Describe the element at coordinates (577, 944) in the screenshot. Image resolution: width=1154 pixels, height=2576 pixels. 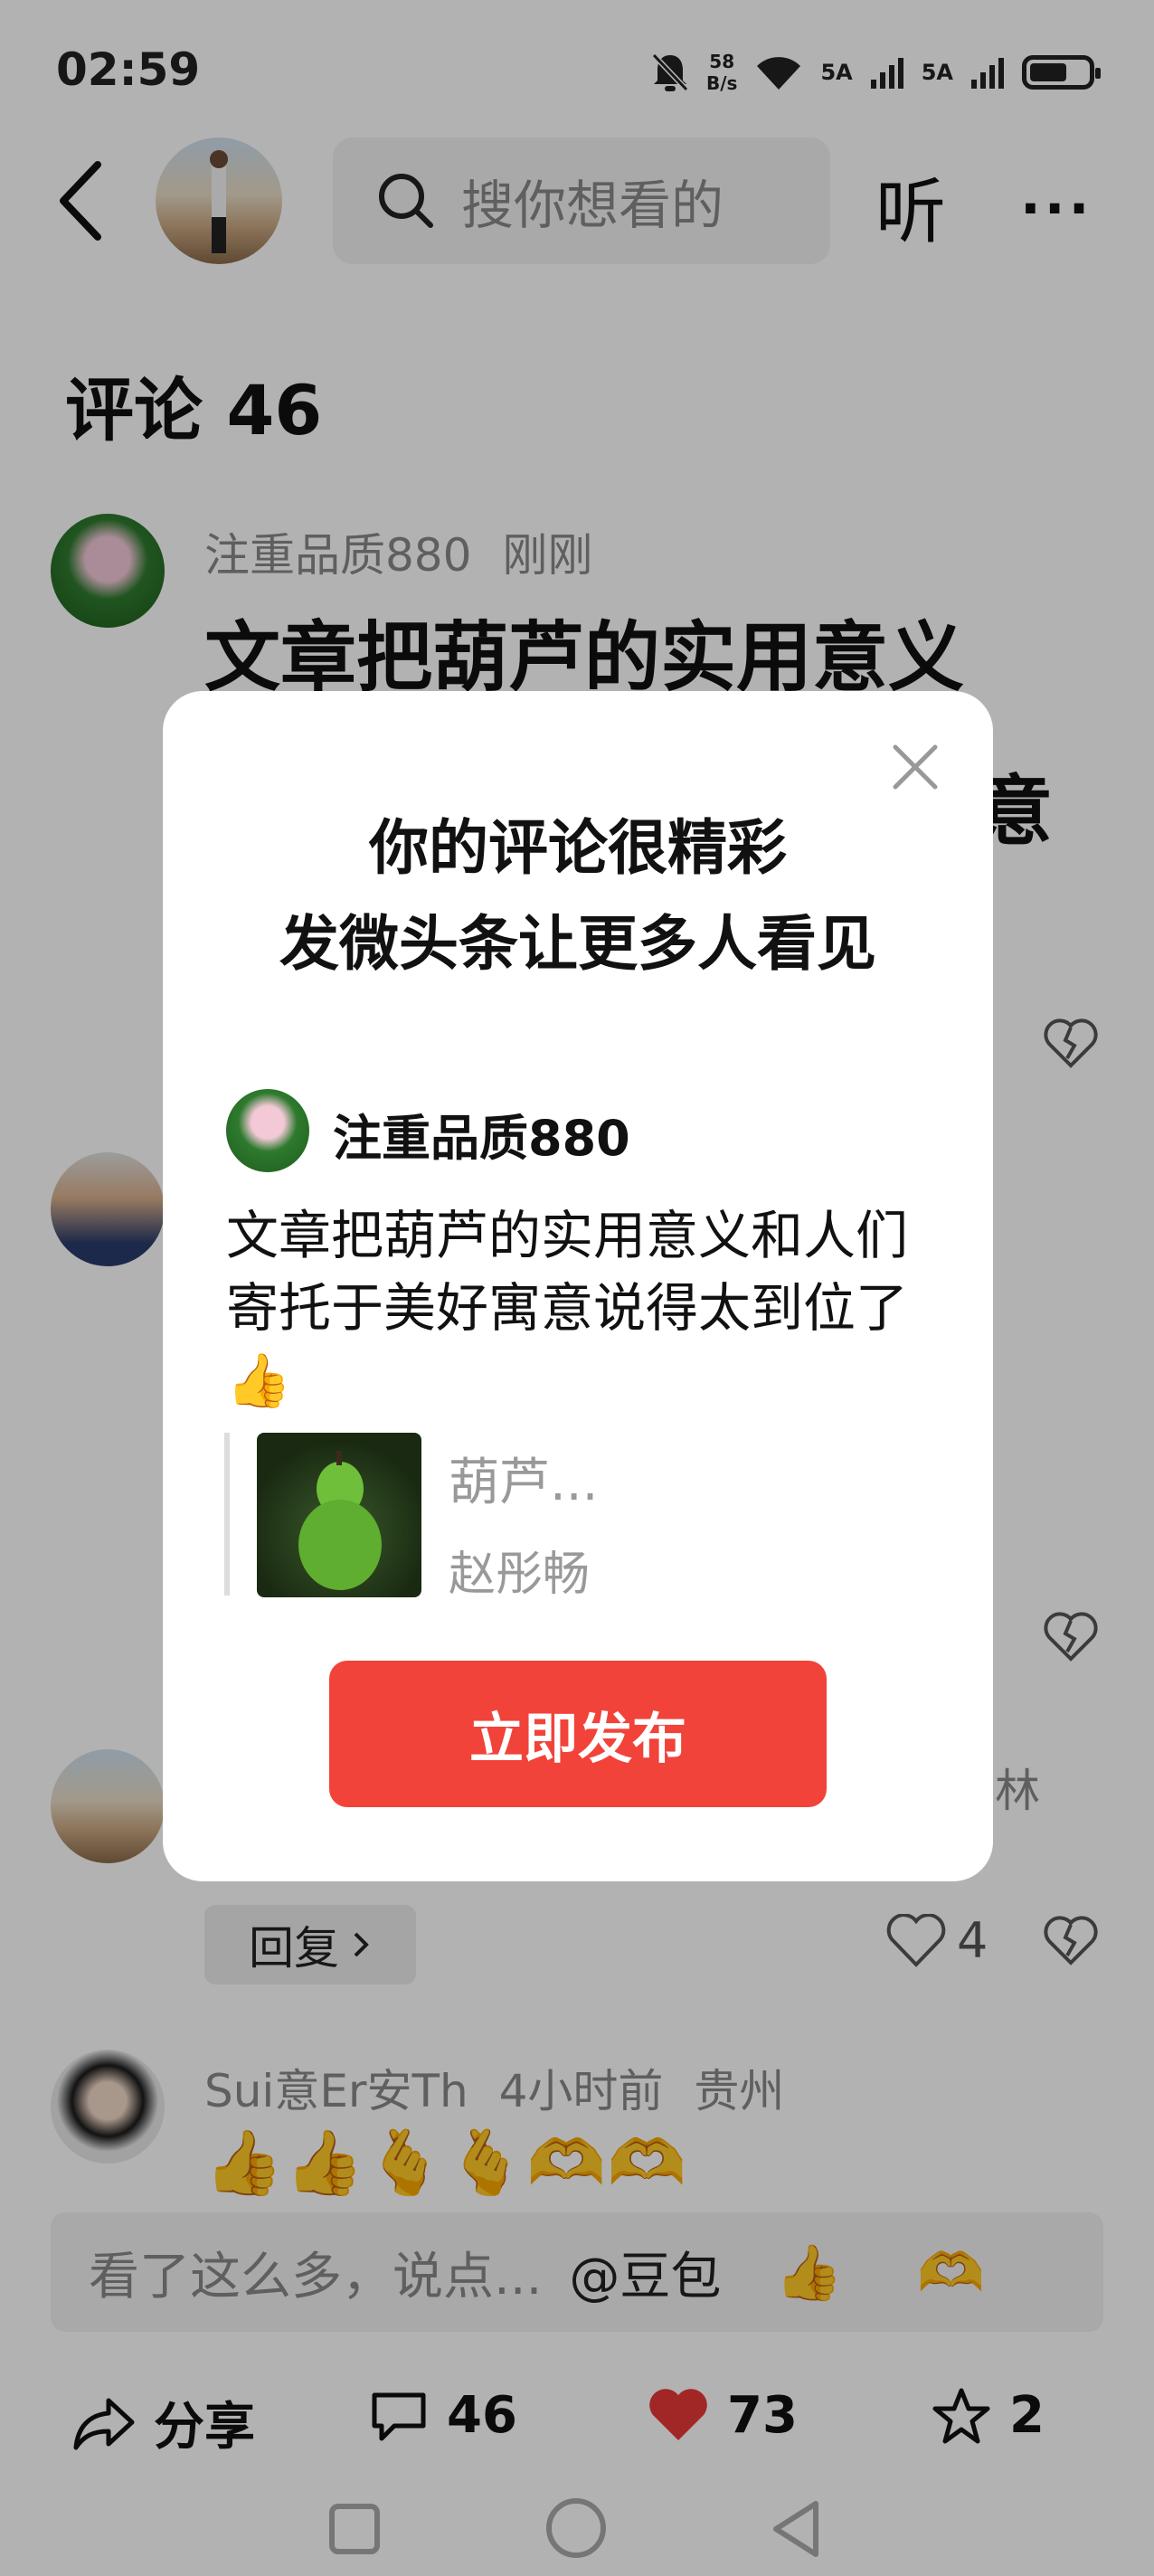
I see `dialog-title-line2: 发微头条让更多人看见` at that location.